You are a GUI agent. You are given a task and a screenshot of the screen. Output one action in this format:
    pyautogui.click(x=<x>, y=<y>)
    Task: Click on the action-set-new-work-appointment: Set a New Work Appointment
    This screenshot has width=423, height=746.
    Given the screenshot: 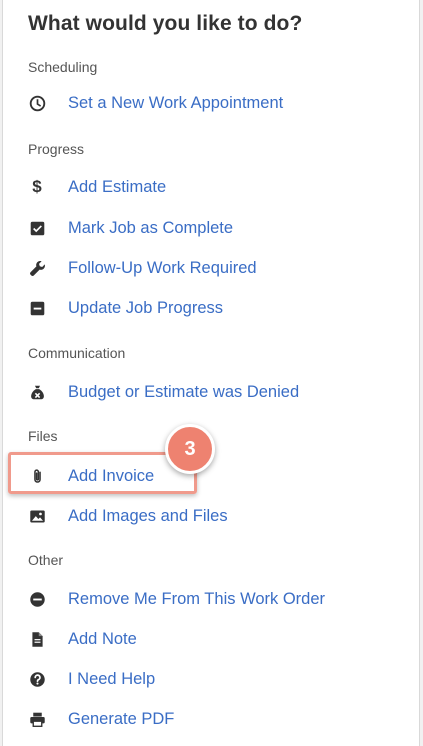 What is the action you would take?
    pyautogui.click(x=208, y=103)
    